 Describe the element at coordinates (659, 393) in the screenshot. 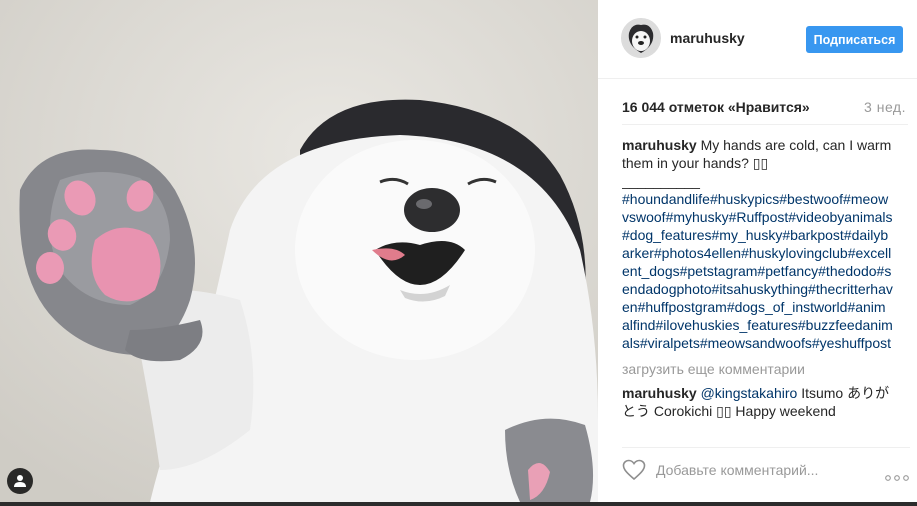

I see `reply-username: maruhusky` at that location.